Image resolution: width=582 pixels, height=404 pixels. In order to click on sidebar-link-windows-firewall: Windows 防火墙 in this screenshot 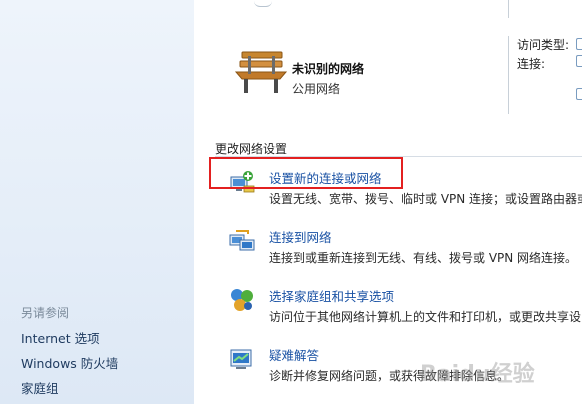, I will do `click(69, 362)`.